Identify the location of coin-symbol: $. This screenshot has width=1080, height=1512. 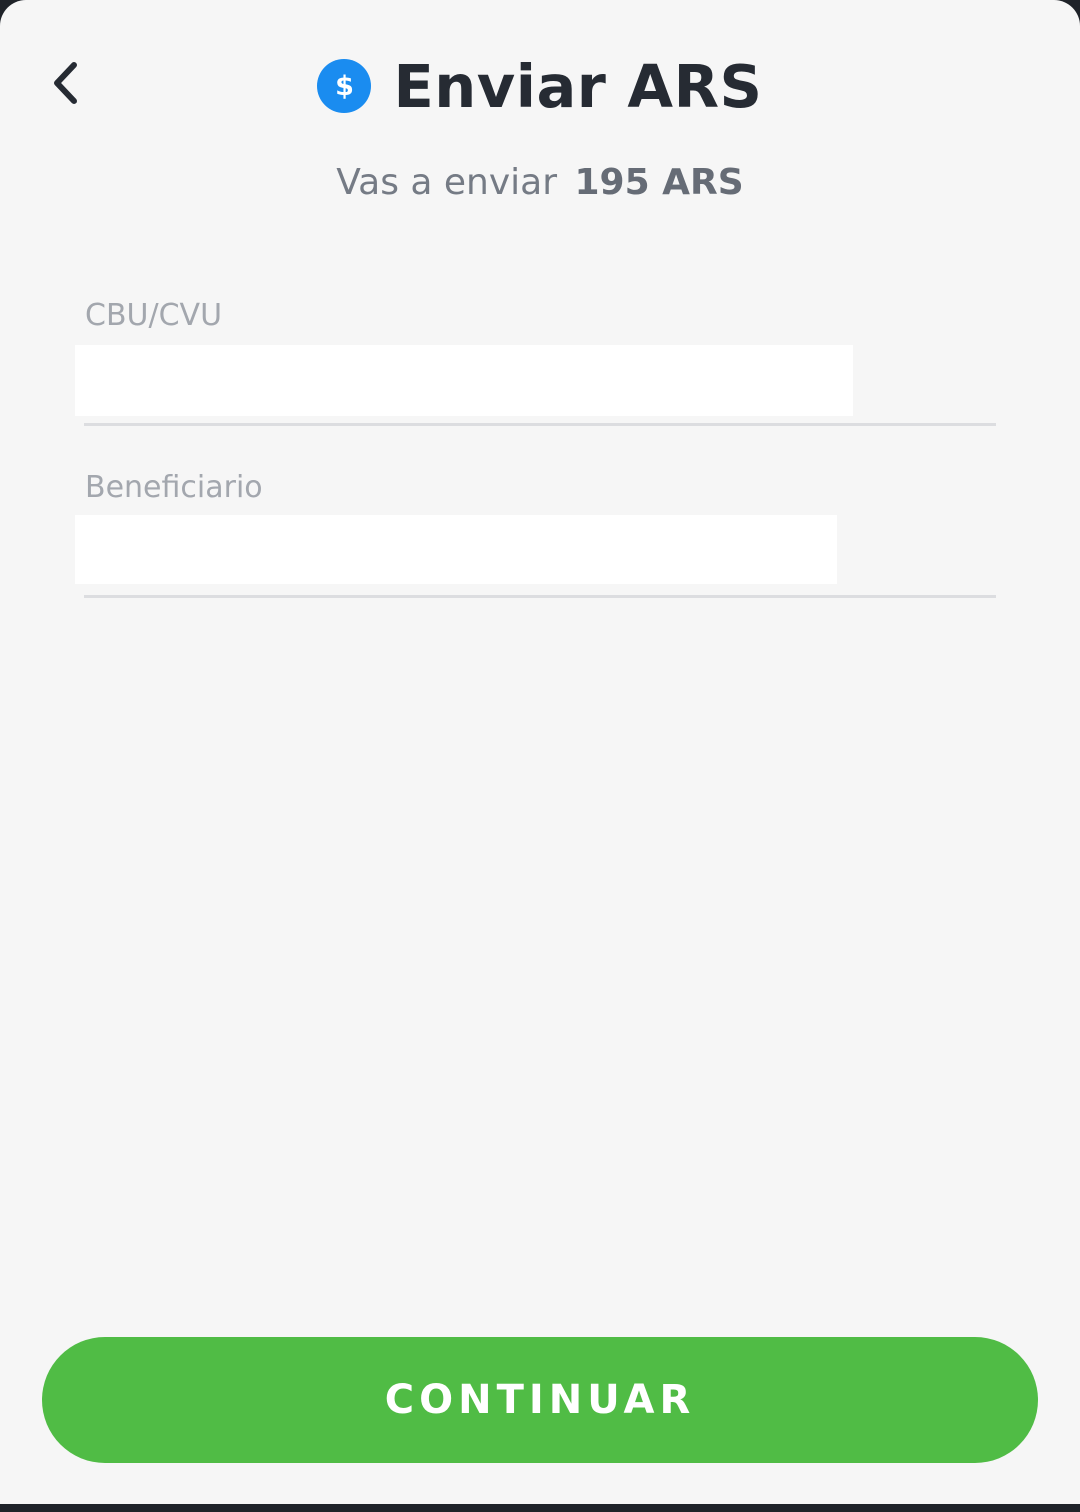
(344, 86).